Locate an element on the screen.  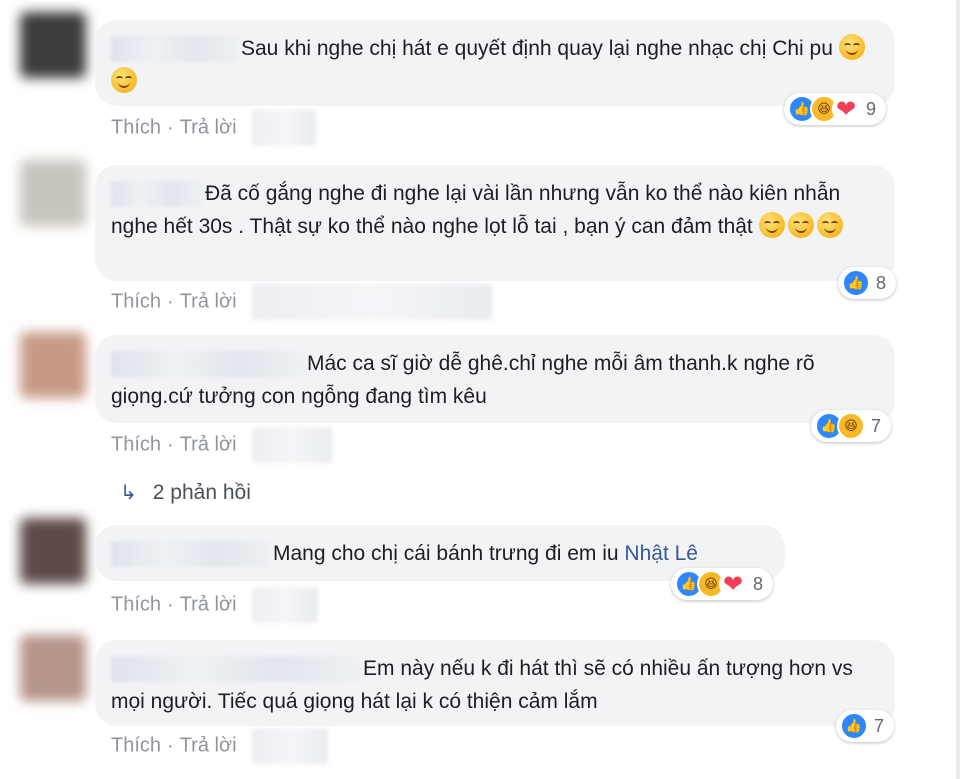
reaction-summary: 👍 😆 ❤ 8 is located at coordinates (722, 584).